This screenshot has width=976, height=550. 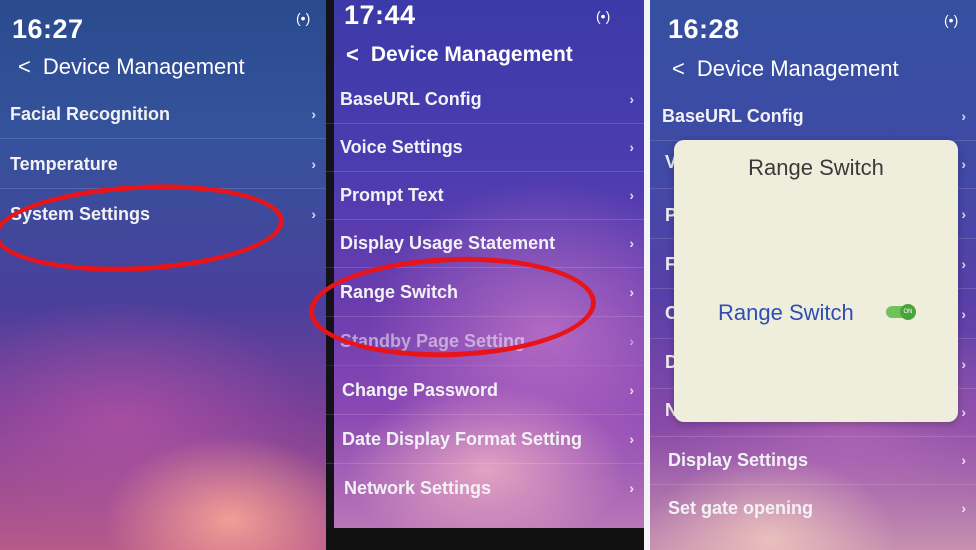 What do you see at coordinates (48, 29) in the screenshot?
I see `status-time: 16:27` at bounding box center [48, 29].